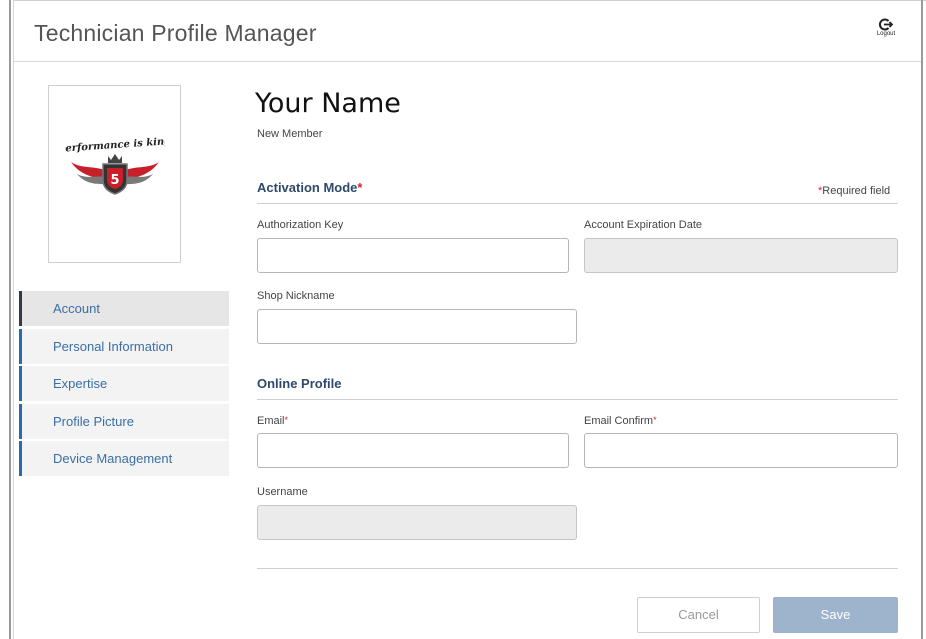 The height and width of the screenshot is (639, 926). What do you see at coordinates (417, 522) in the screenshot?
I see `username-field` at bounding box center [417, 522].